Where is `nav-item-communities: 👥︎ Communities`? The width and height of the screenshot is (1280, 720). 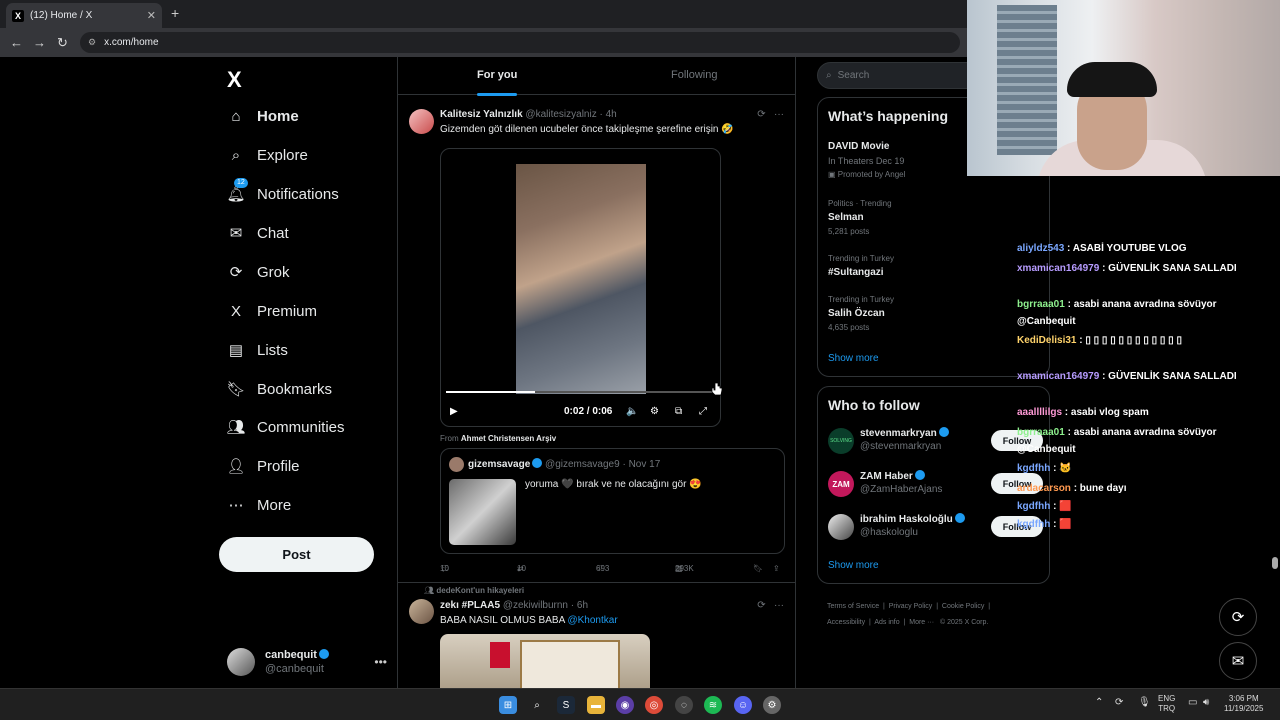 nav-item-communities: 👥︎ Communities is located at coordinates (285, 427).